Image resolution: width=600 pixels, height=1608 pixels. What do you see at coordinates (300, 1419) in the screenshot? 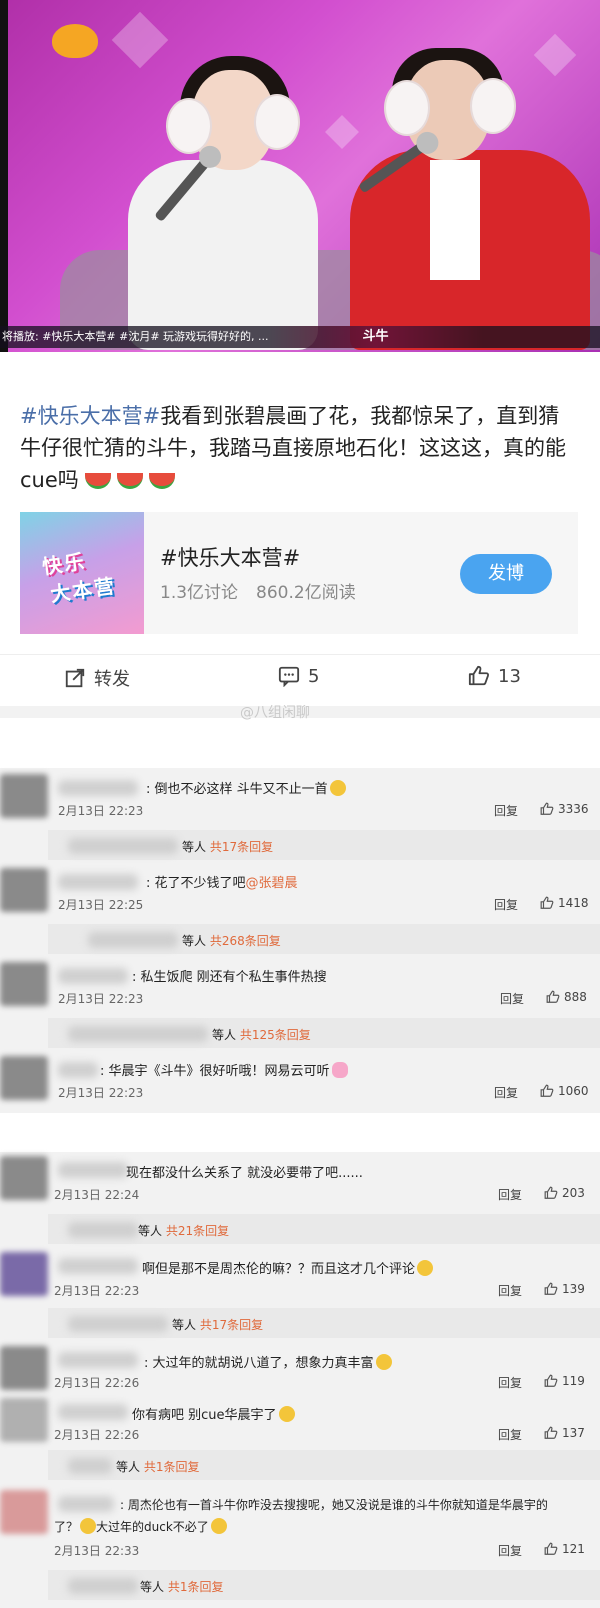
I see `comment-item: 你有病吧 别cue华晨宇了 2月13日 22:26 回复 137` at bounding box center [300, 1419].